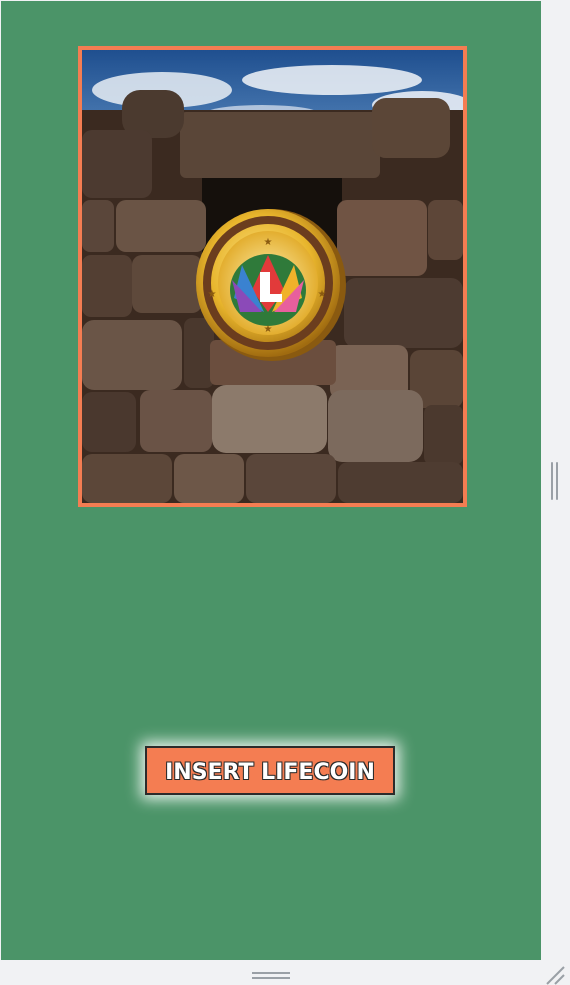 The image size is (570, 985). What do you see at coordinates (272, 976) in the screenshot?
I see `grip-horizontal-icon` at bounding box center [272, 976].